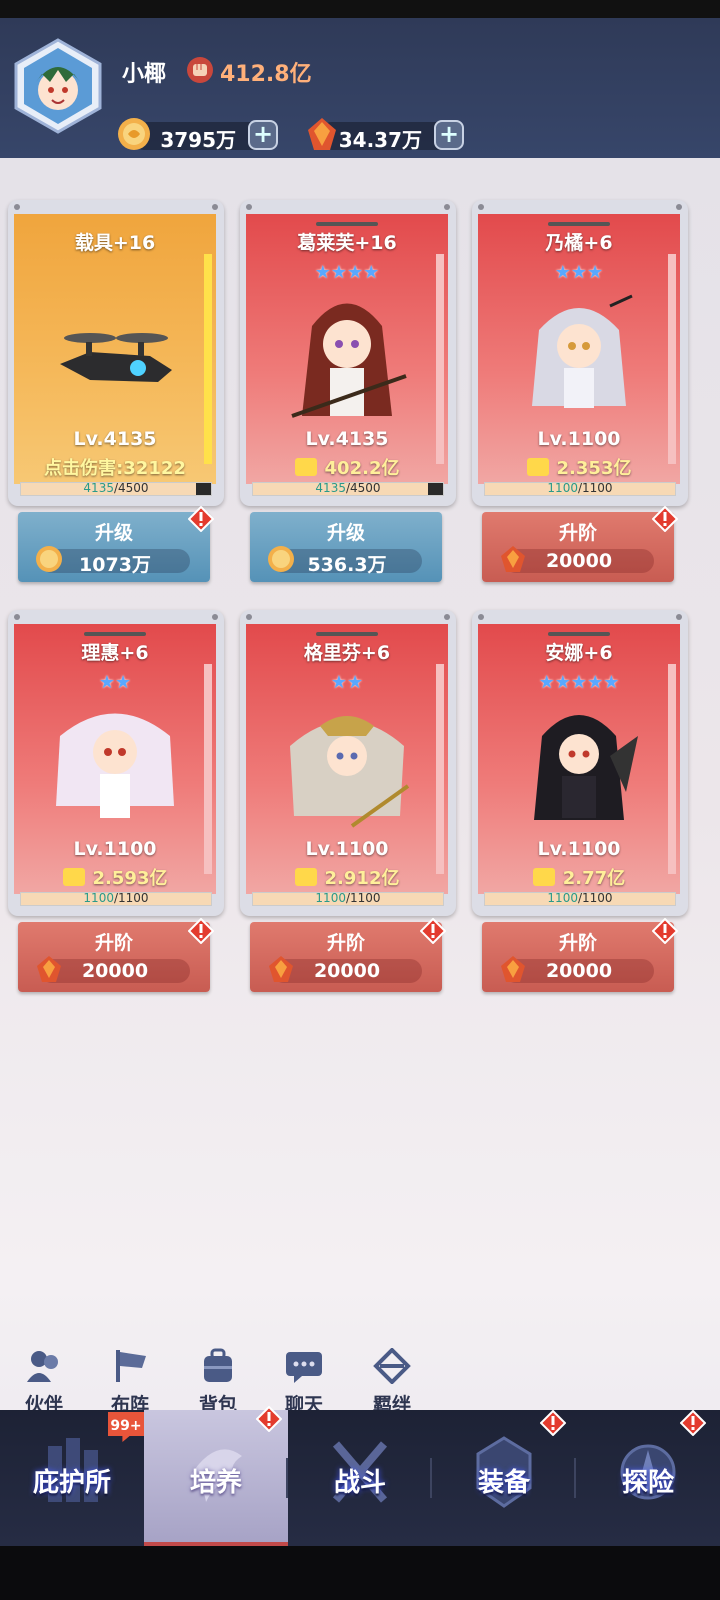  Describe the element at coordinates (71, 1483) in the screenshot. I see `tab-label: 庇护所` at that location.